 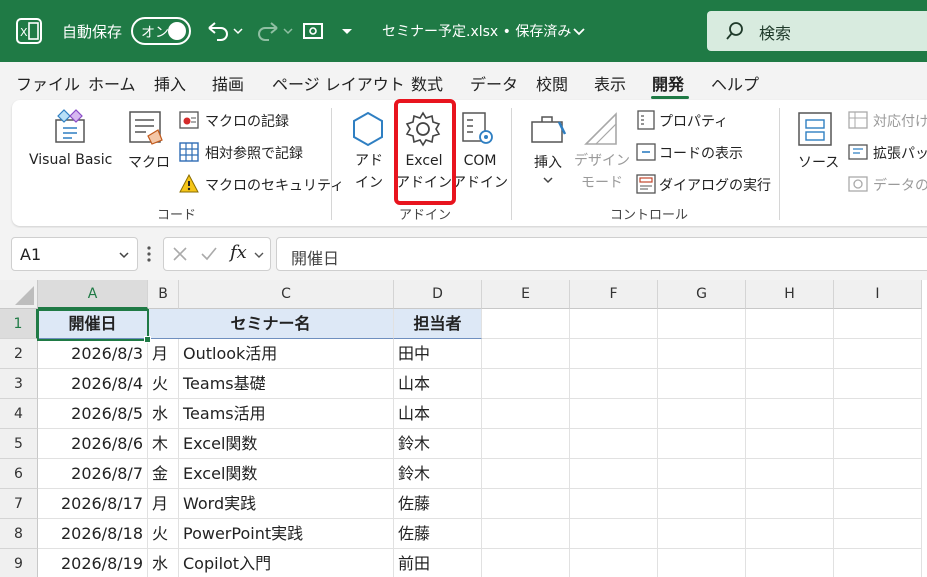 I want to click on table-cell: Outlook活用, so click(x=286, y=354).